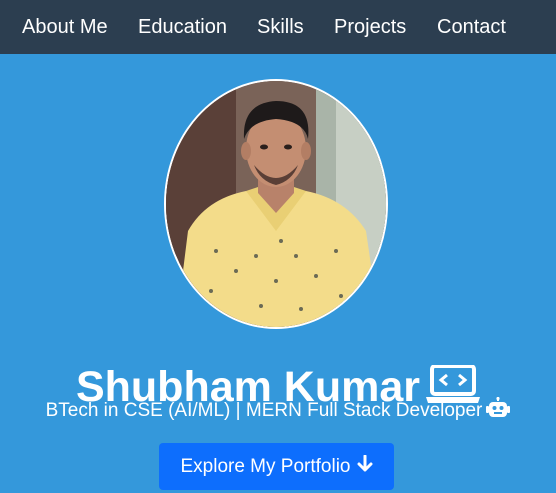 The width and height of the screenshot is (556, 493). What do you see at coordinates (65, 27) in the screenshot?
I see `nav-link-about-me: About Me` at bounding box center [65, 27].